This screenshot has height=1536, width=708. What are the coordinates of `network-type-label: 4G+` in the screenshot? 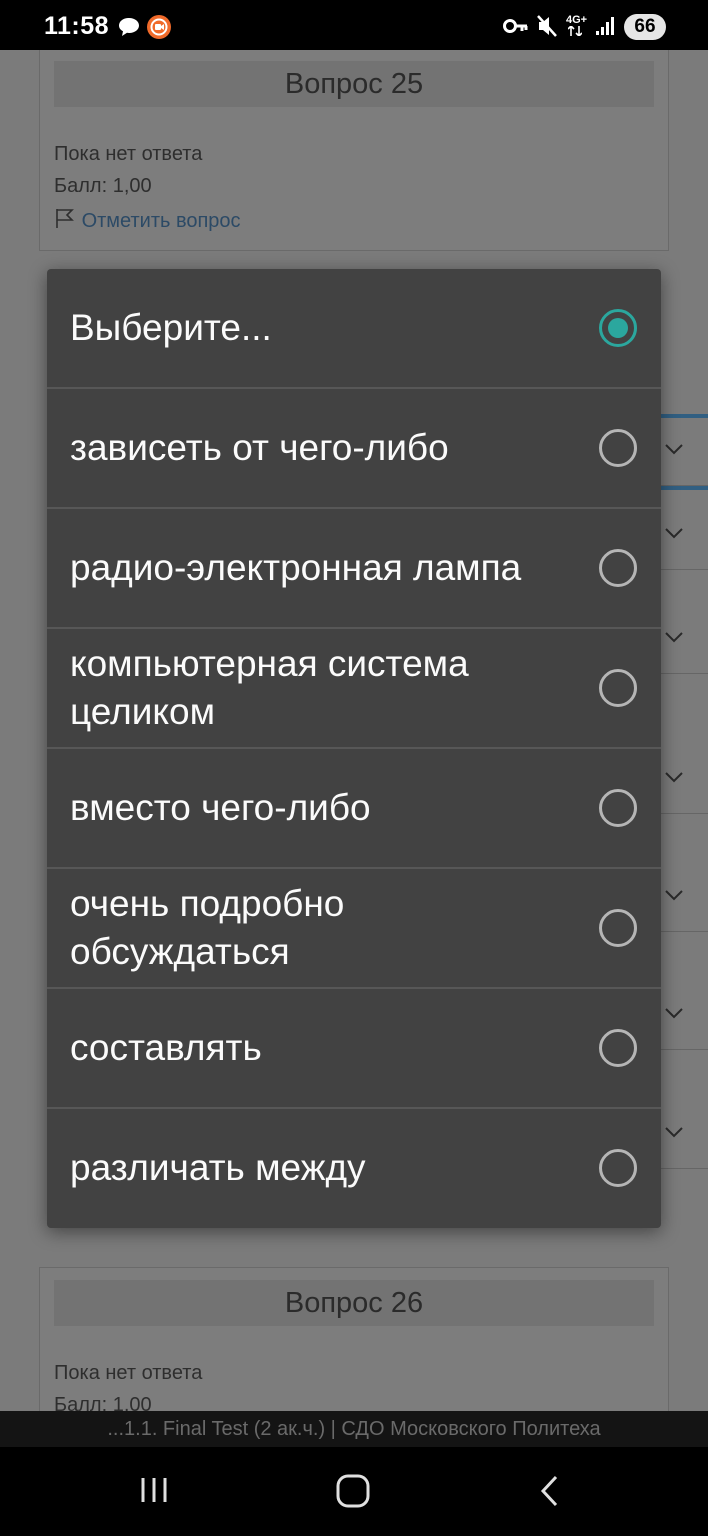 It's located at (577, 20).